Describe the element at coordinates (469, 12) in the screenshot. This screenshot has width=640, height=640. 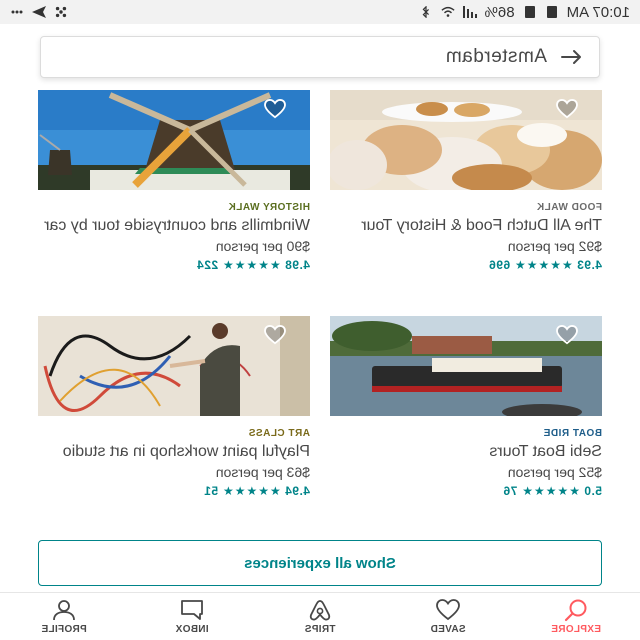
I see `signal-icon` at that location.